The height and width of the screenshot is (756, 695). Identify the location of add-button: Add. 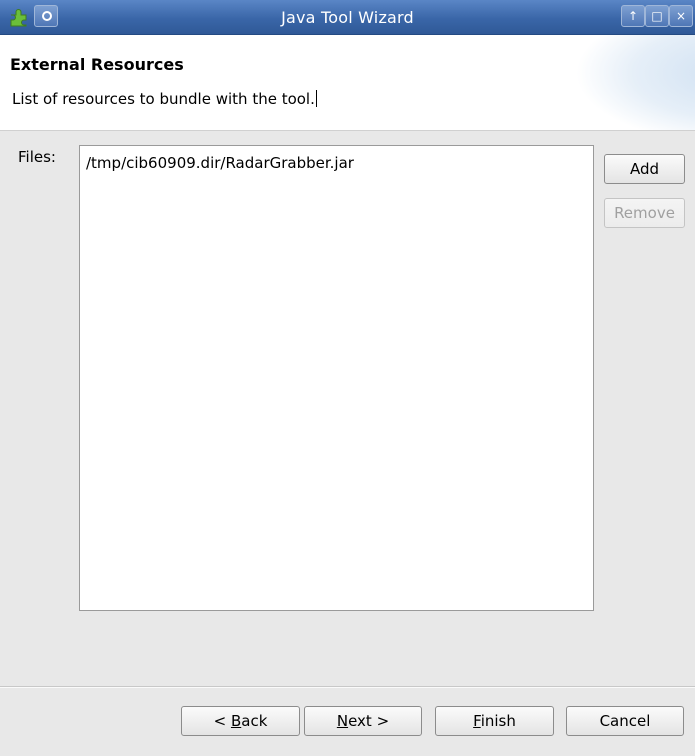
(644, 169).